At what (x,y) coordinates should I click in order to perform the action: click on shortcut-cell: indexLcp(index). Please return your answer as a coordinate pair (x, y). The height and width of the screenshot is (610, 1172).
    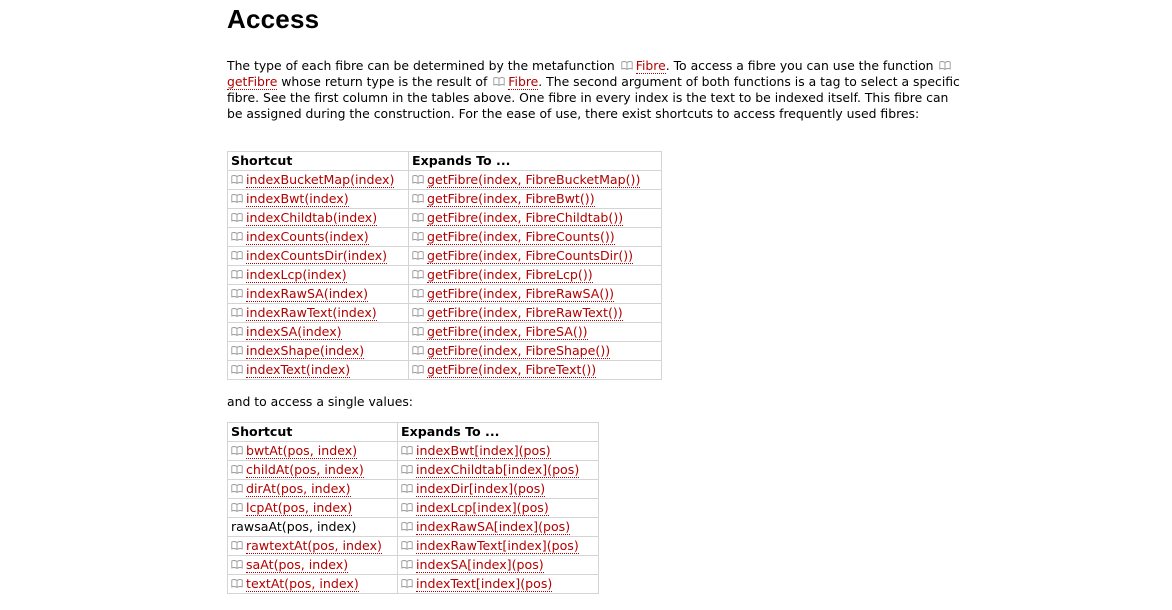
    Looking at the image, I should click on (318, 275).